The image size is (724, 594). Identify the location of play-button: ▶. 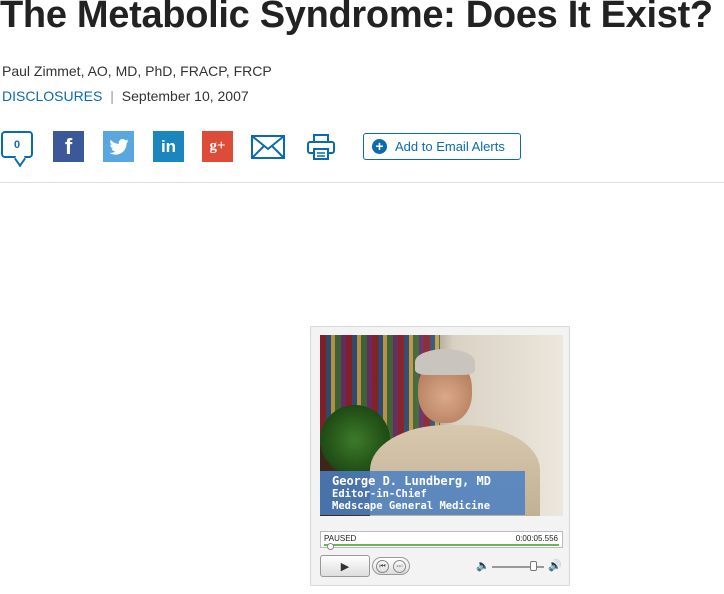
(345, 566).